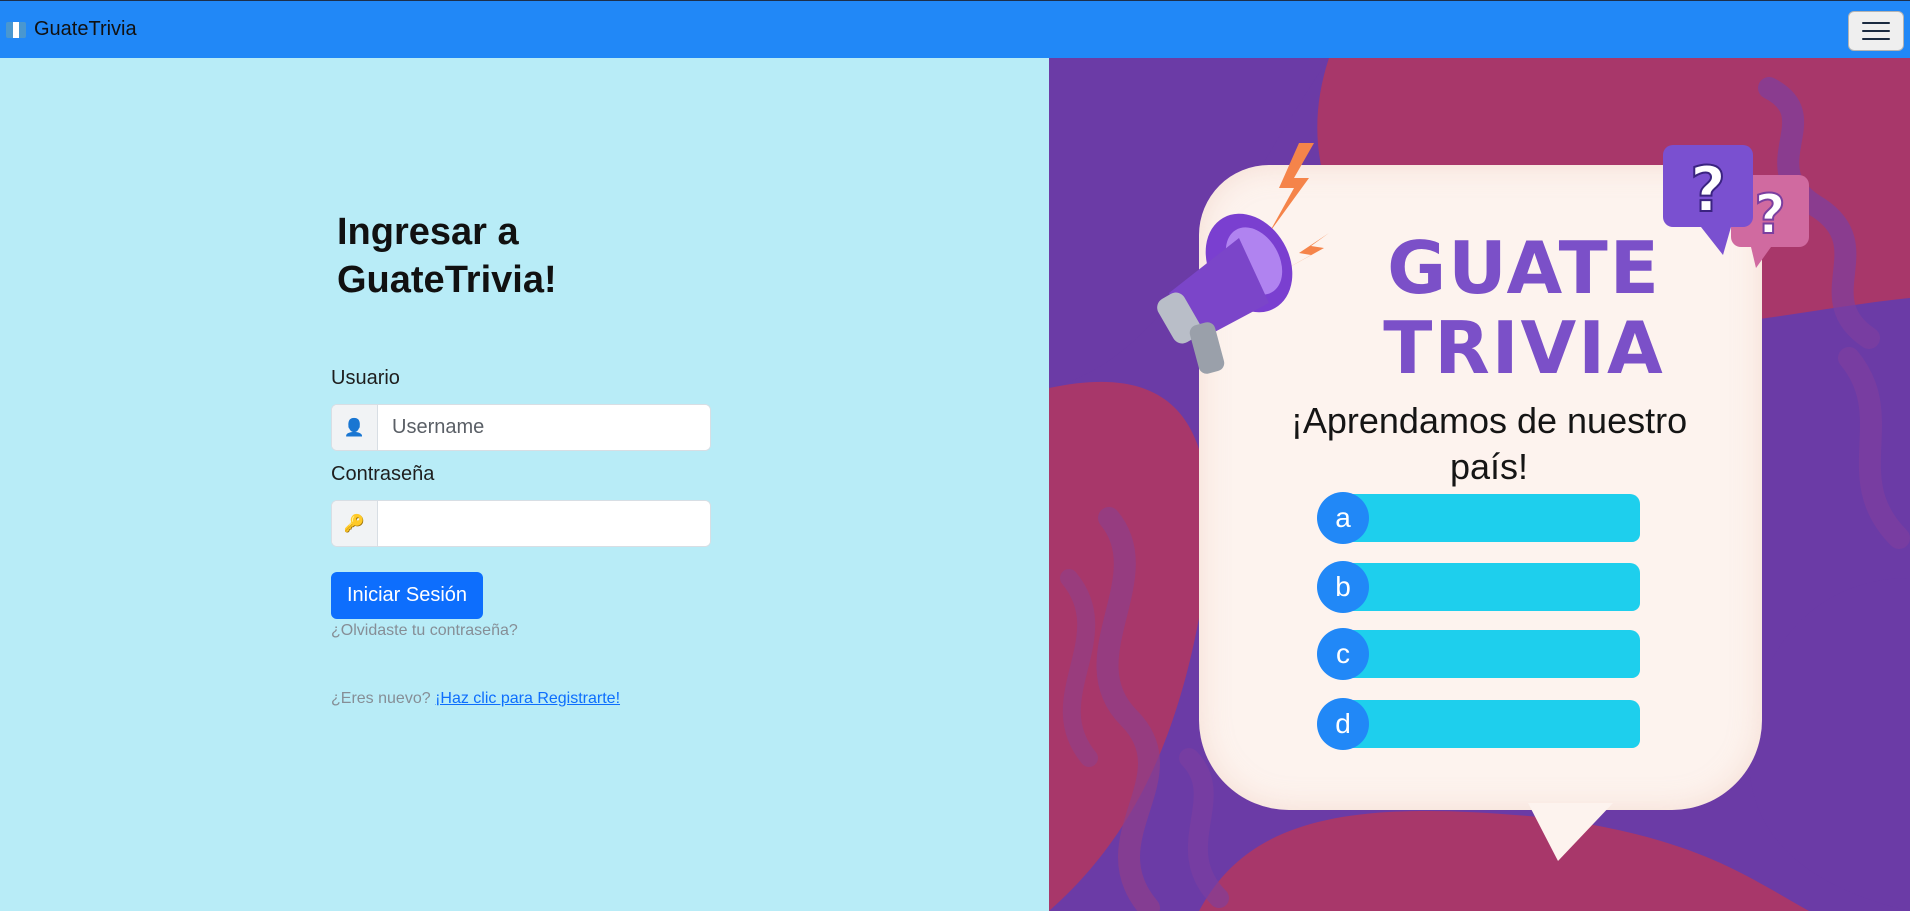 Image resolution: width=1910 pixels, height=911 pixels. I want to click on logo-line-2: TRIVIA, so click(1524, 348).